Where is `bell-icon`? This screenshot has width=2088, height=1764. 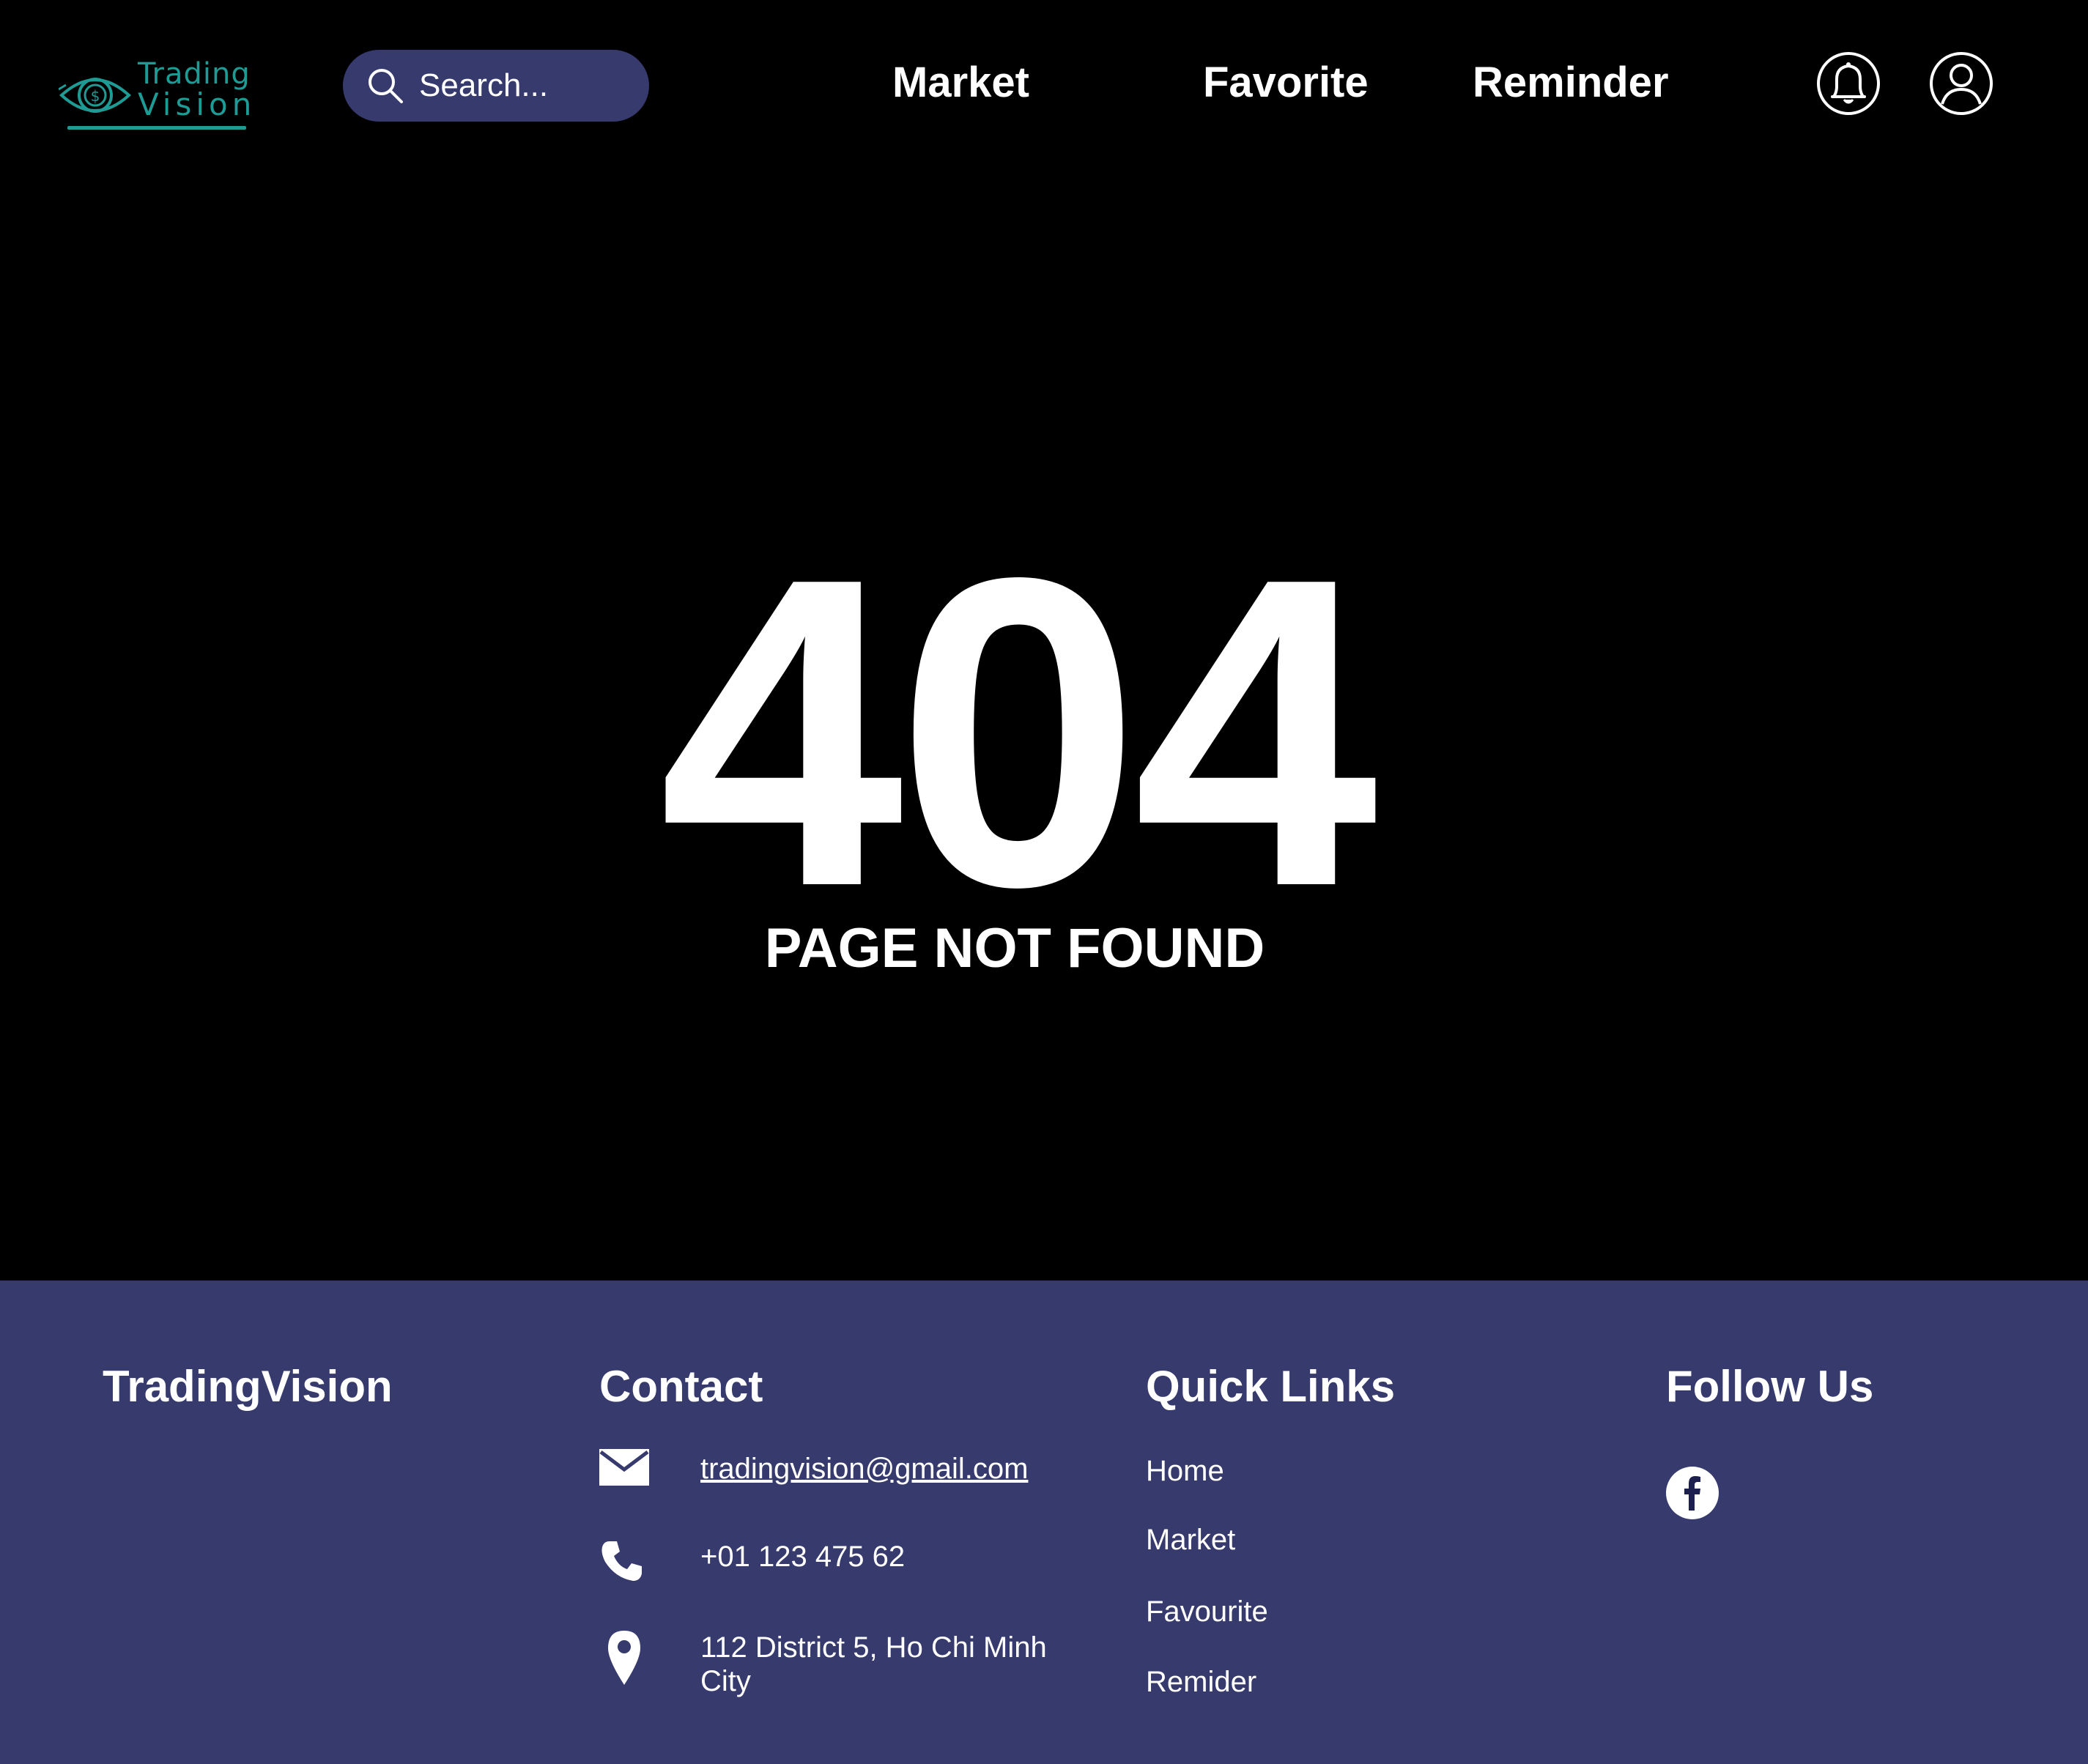 bell-icon is located at coordinates (1848, 83).